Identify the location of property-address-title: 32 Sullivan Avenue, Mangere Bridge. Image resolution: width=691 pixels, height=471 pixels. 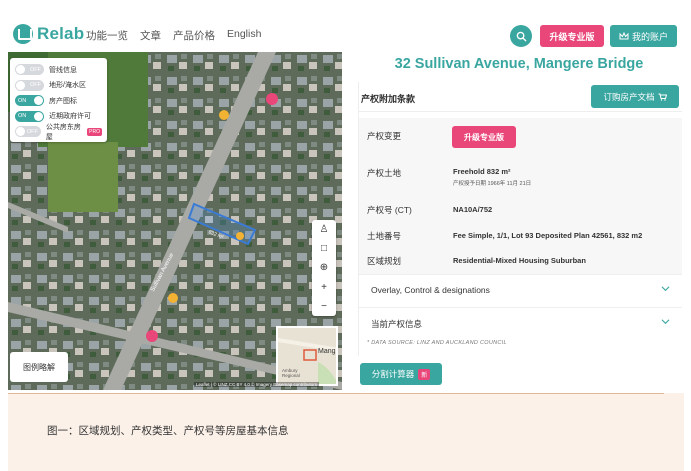
(519, 64).